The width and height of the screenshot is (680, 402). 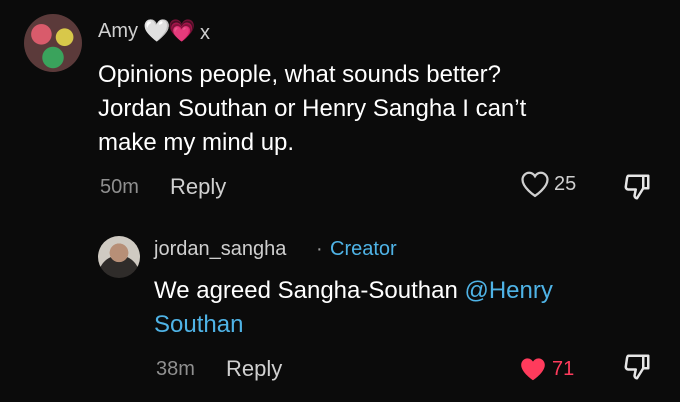 I want to click on mention-link-continued: Southan, so click(x=198, y=324).